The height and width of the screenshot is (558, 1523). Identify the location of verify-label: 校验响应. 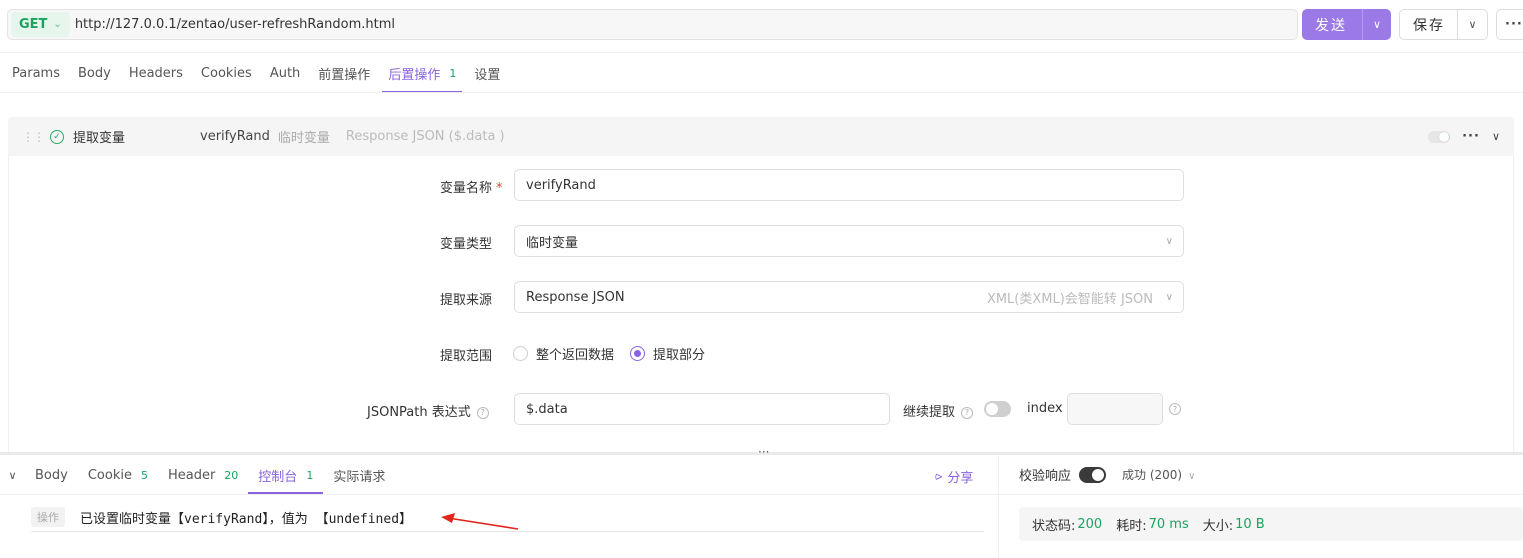
(1045, 476).